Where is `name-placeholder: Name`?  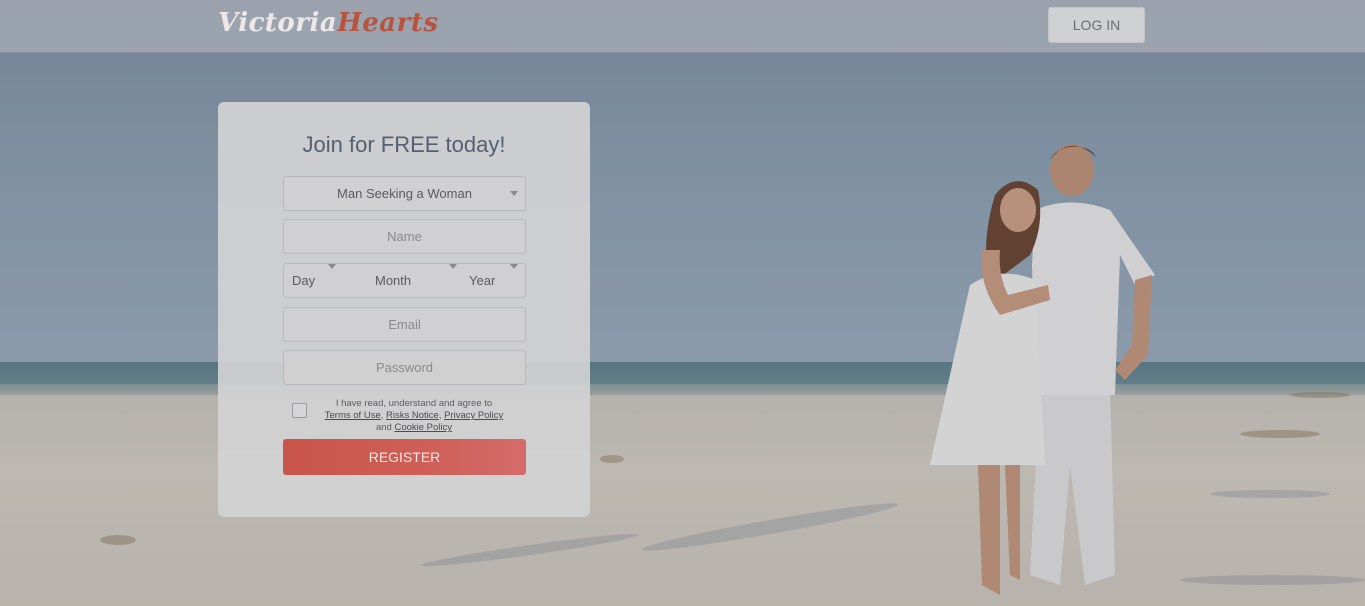
name-placeholder: Name is located at coordinates (404, 236).